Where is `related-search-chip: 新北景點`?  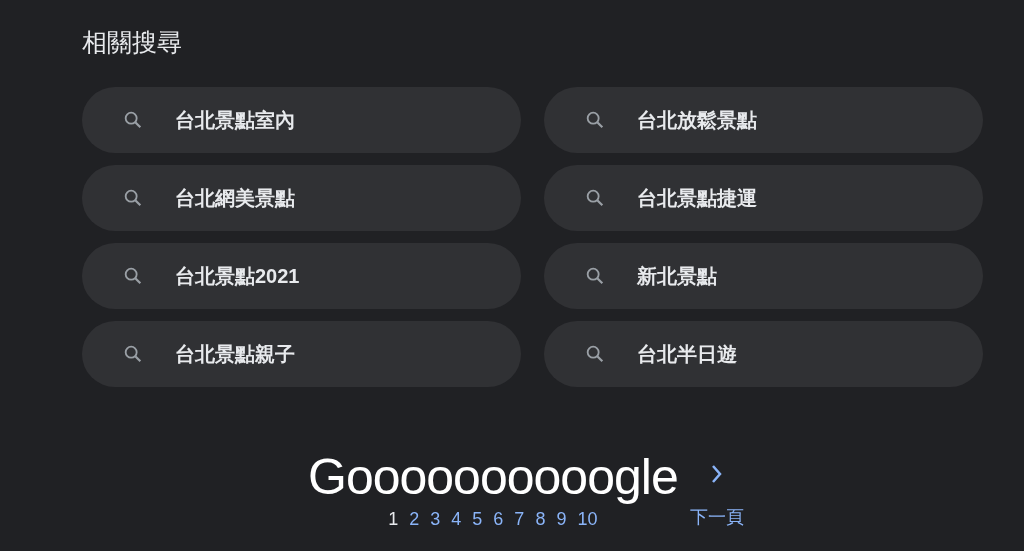
related-search-chip: 新北景點 is located at coordinates (763, 276).